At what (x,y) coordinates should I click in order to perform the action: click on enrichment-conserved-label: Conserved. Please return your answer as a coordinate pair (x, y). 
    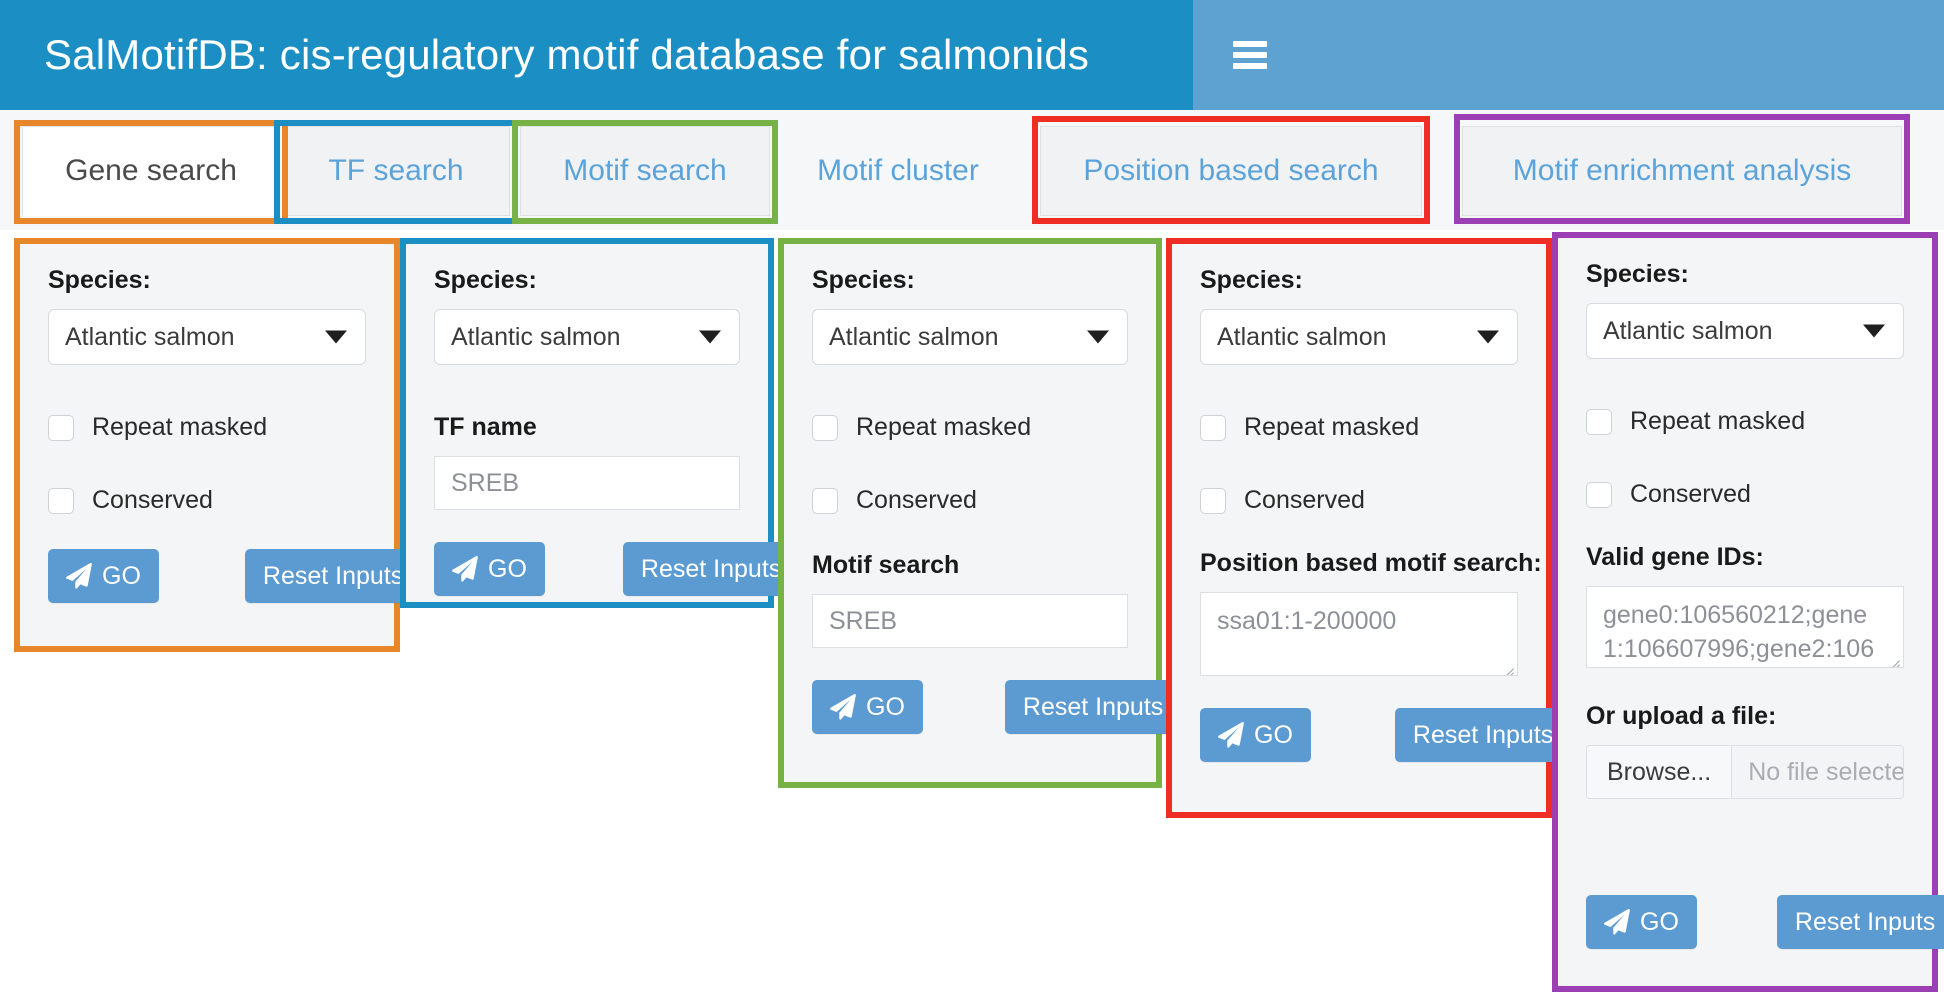
    Looking at the image, I should click on (1690, 494).